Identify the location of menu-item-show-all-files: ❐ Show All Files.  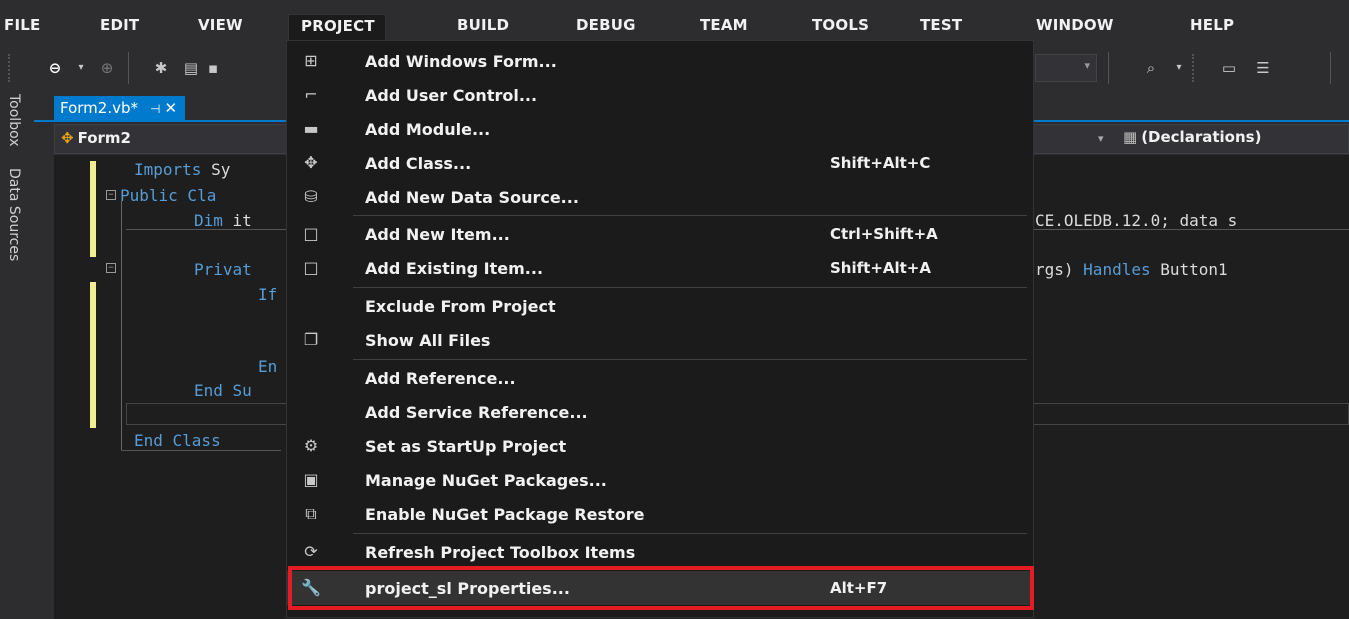
(660, 340).